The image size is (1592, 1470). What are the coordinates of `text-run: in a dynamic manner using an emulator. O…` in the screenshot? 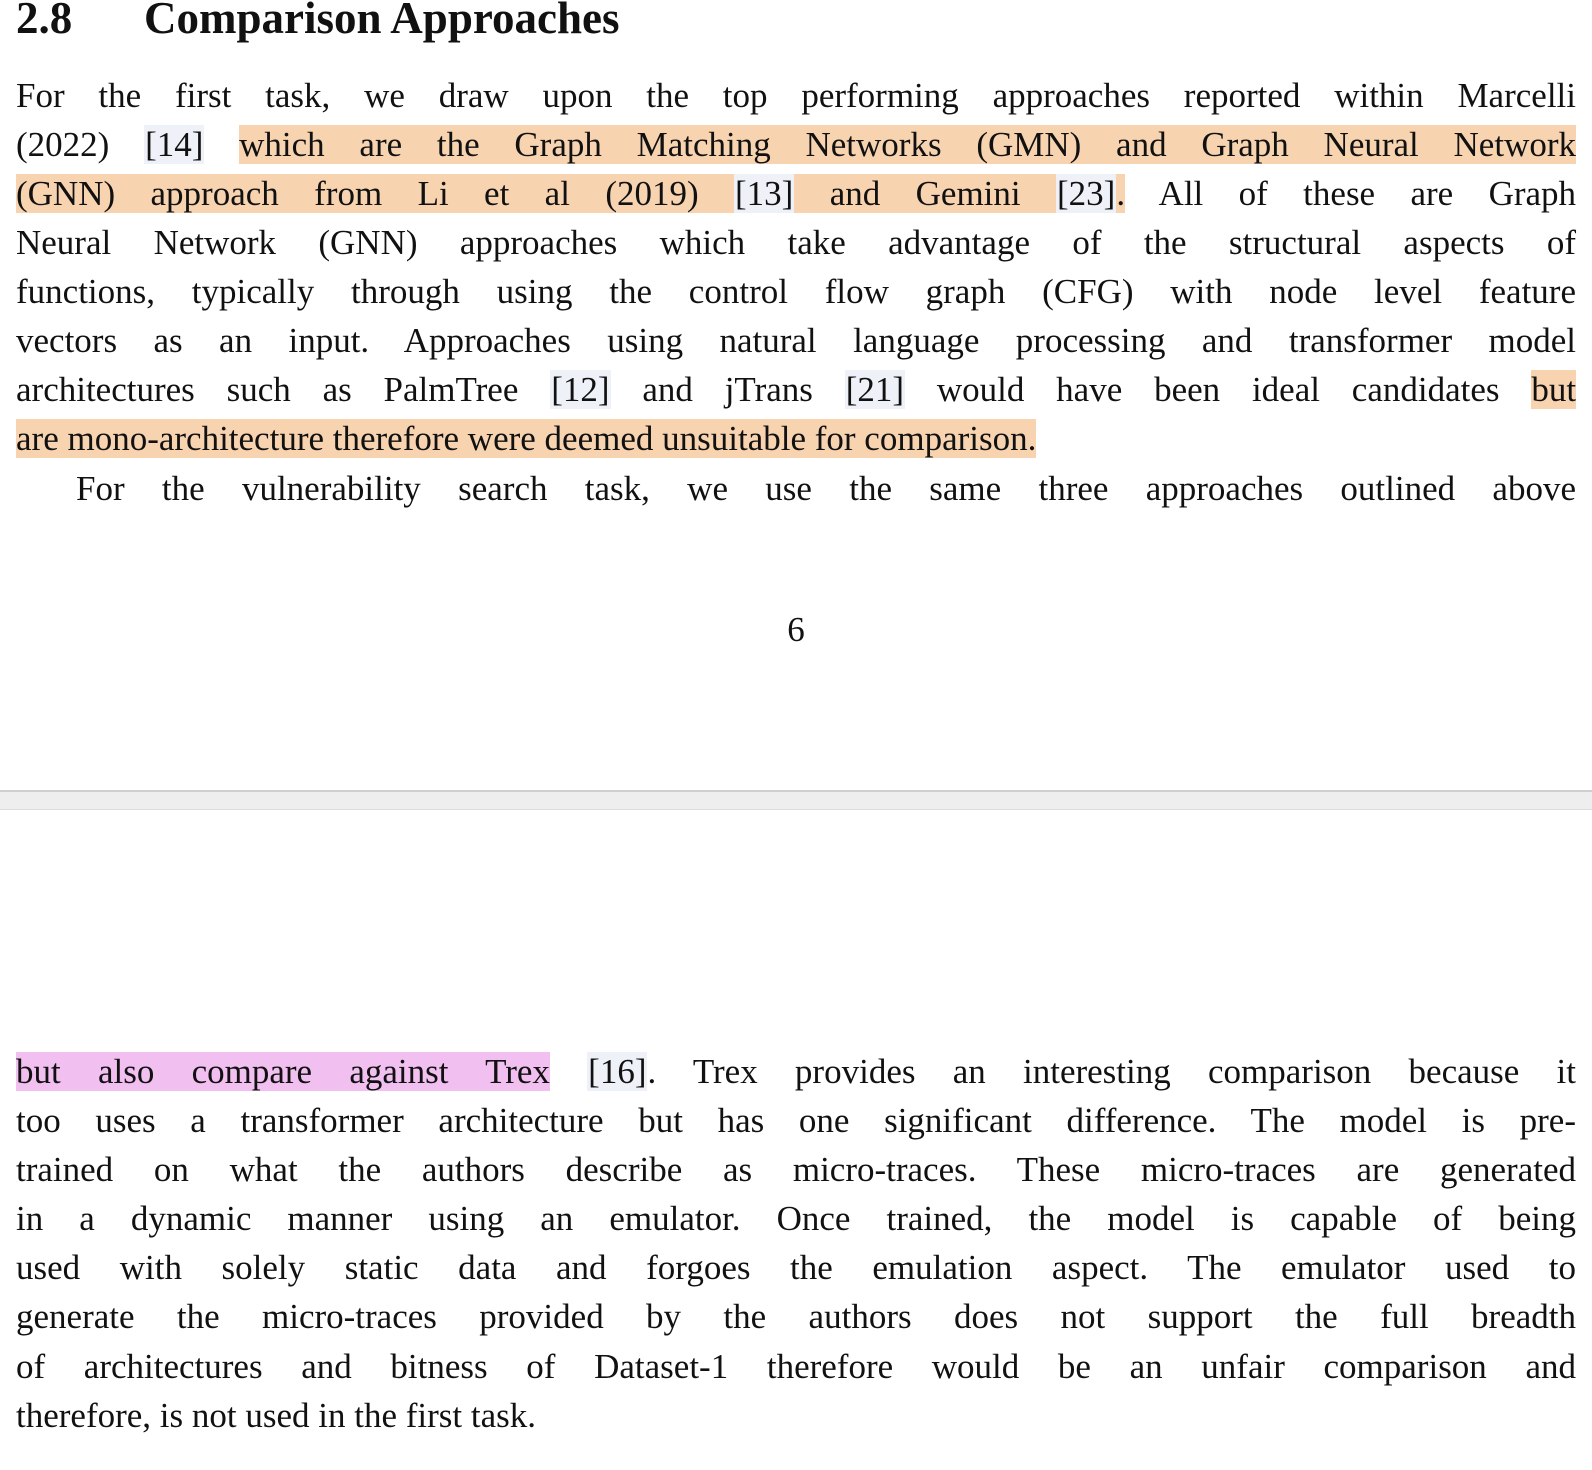 It's located at (796, 1218).